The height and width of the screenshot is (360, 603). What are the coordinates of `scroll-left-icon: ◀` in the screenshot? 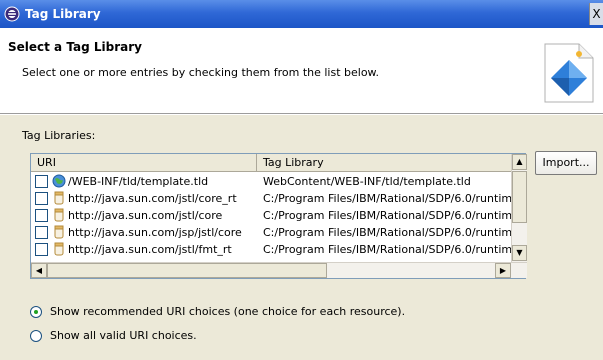 It's located at (39, 270).